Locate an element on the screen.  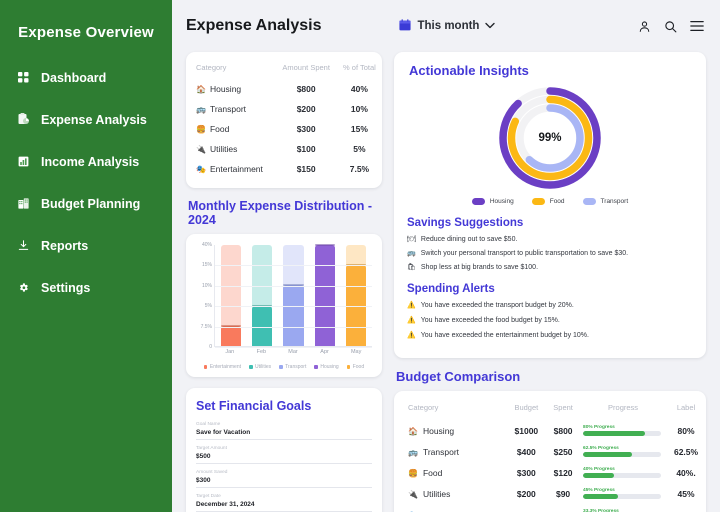
spending-alerts-title: Spending Alerts is located at coordinates (451, 289).